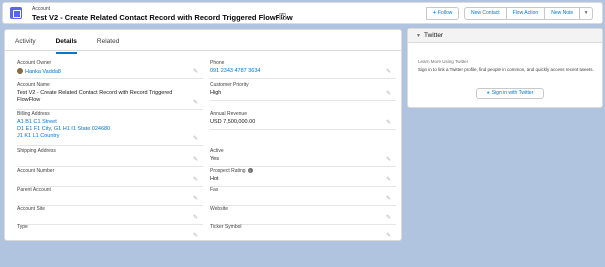 This screenshot has height=267, width=605. What do you see at coordinates (418, 36) in the screenshot?
I see `chevron-down-icon: ▼` at bounding box center [418, 36].